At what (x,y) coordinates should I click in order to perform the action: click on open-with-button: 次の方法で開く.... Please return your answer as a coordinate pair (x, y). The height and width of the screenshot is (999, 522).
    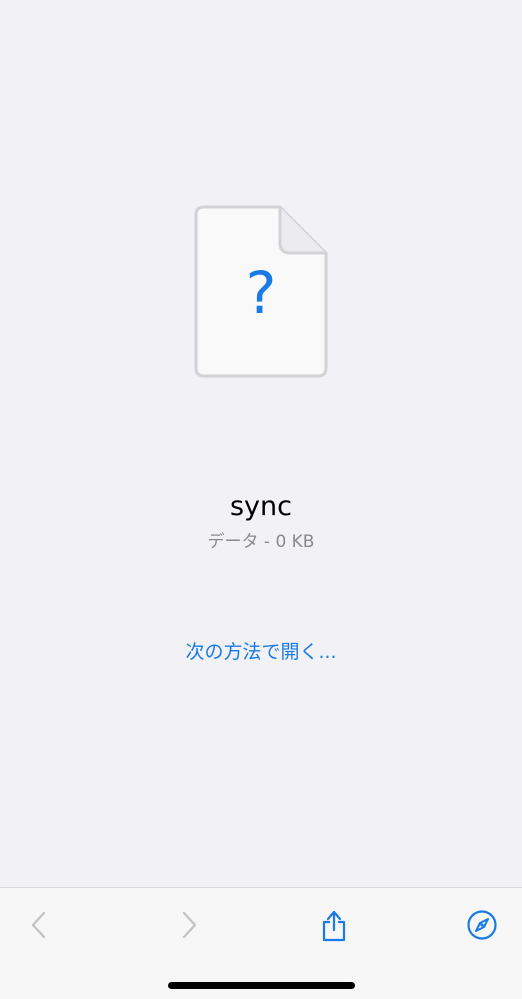
    Looking at the image, I should click on (261, 652).